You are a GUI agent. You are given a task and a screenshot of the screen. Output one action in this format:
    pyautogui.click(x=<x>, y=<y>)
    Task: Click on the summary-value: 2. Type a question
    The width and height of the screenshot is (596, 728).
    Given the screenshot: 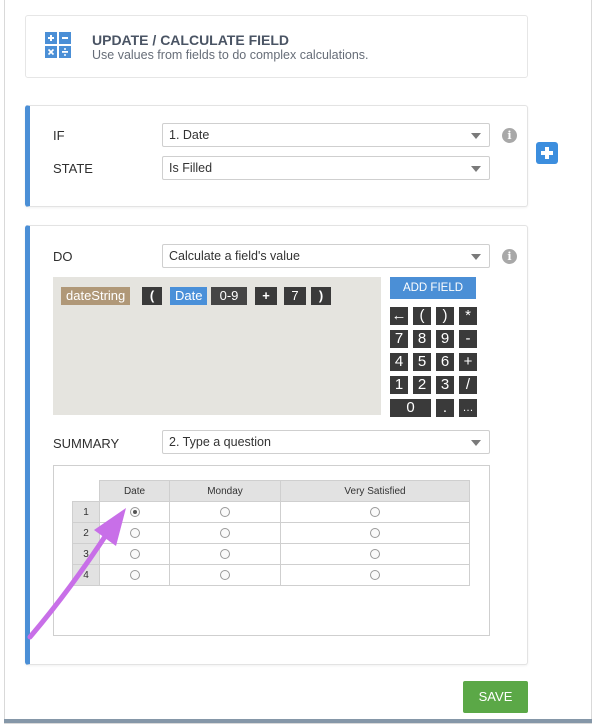 What is the action you would take?
    pyautogui.click(x=220, y=442)
    